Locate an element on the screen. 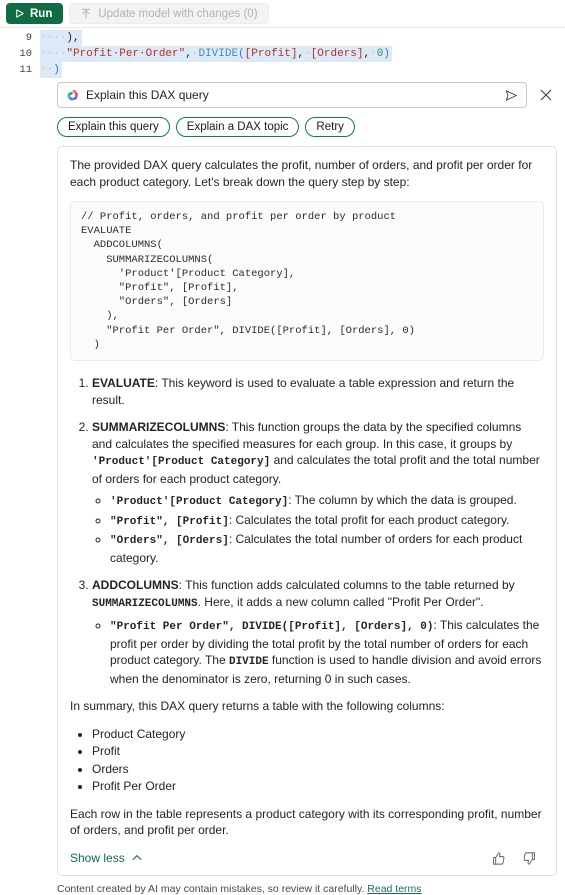 This screenshot has height=895, width=565. summary-column-item: Orders is located at coordinates (318, 769).